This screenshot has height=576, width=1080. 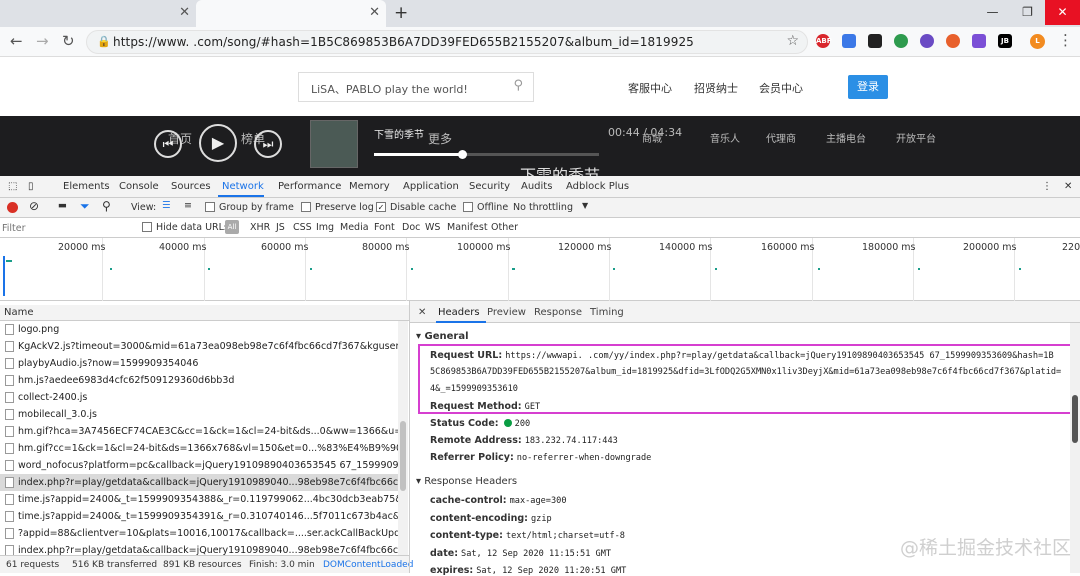 What do you see at coordinates (384, 227) in the screenshot?
I see `filter-font: Font` at bounding box center [384, 227].